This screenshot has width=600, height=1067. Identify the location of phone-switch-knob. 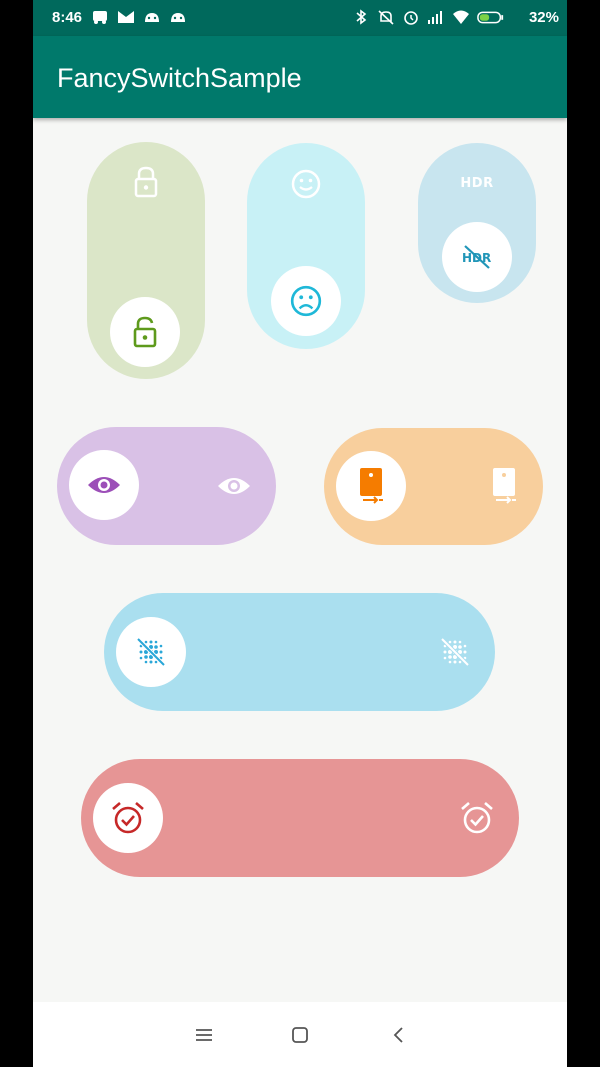
(371, 486).